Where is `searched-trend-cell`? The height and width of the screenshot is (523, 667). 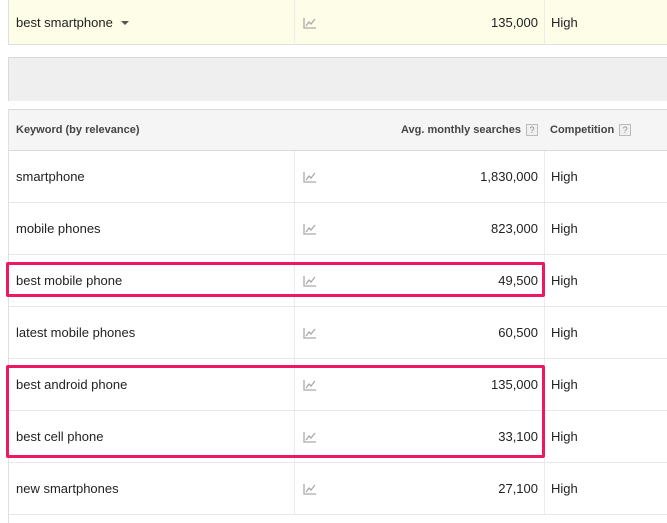 searched-trend-cell is located at coordinates (331, 22).